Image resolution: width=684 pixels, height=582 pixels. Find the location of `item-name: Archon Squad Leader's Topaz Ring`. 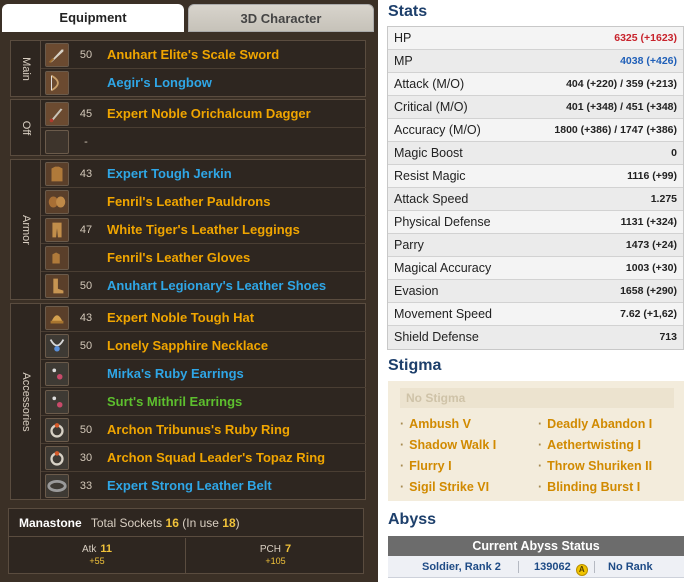

item-name: Archon Squad Leader's Topaz Ring is located at coordinates (216, 458).